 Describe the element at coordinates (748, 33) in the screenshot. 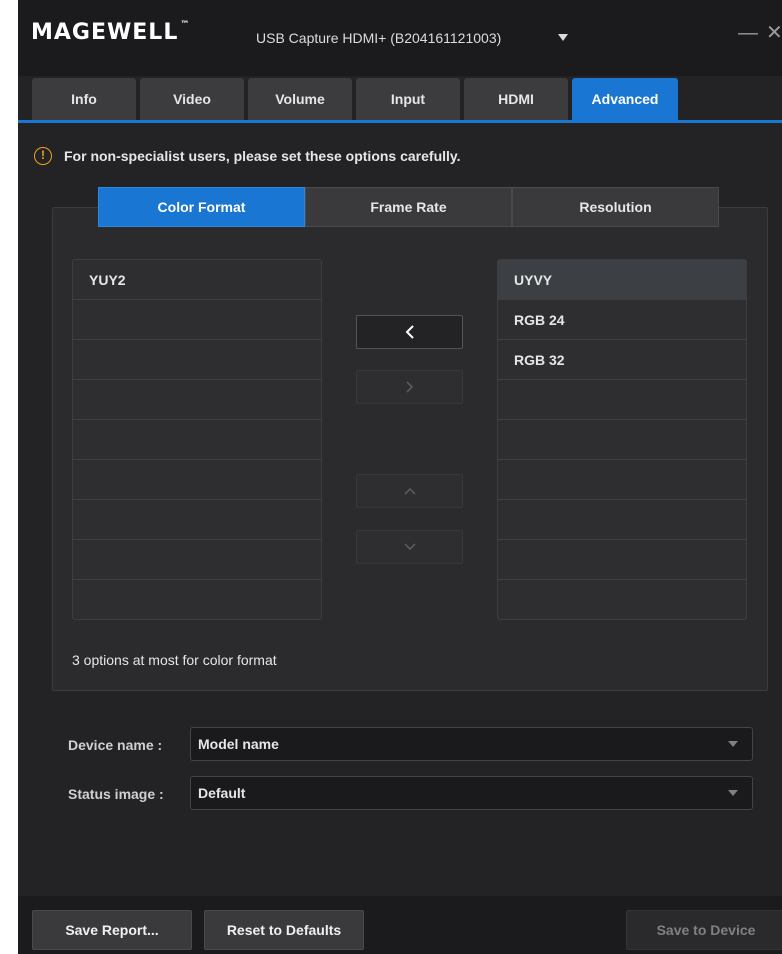

I see `minimize-icon: —` at that location.